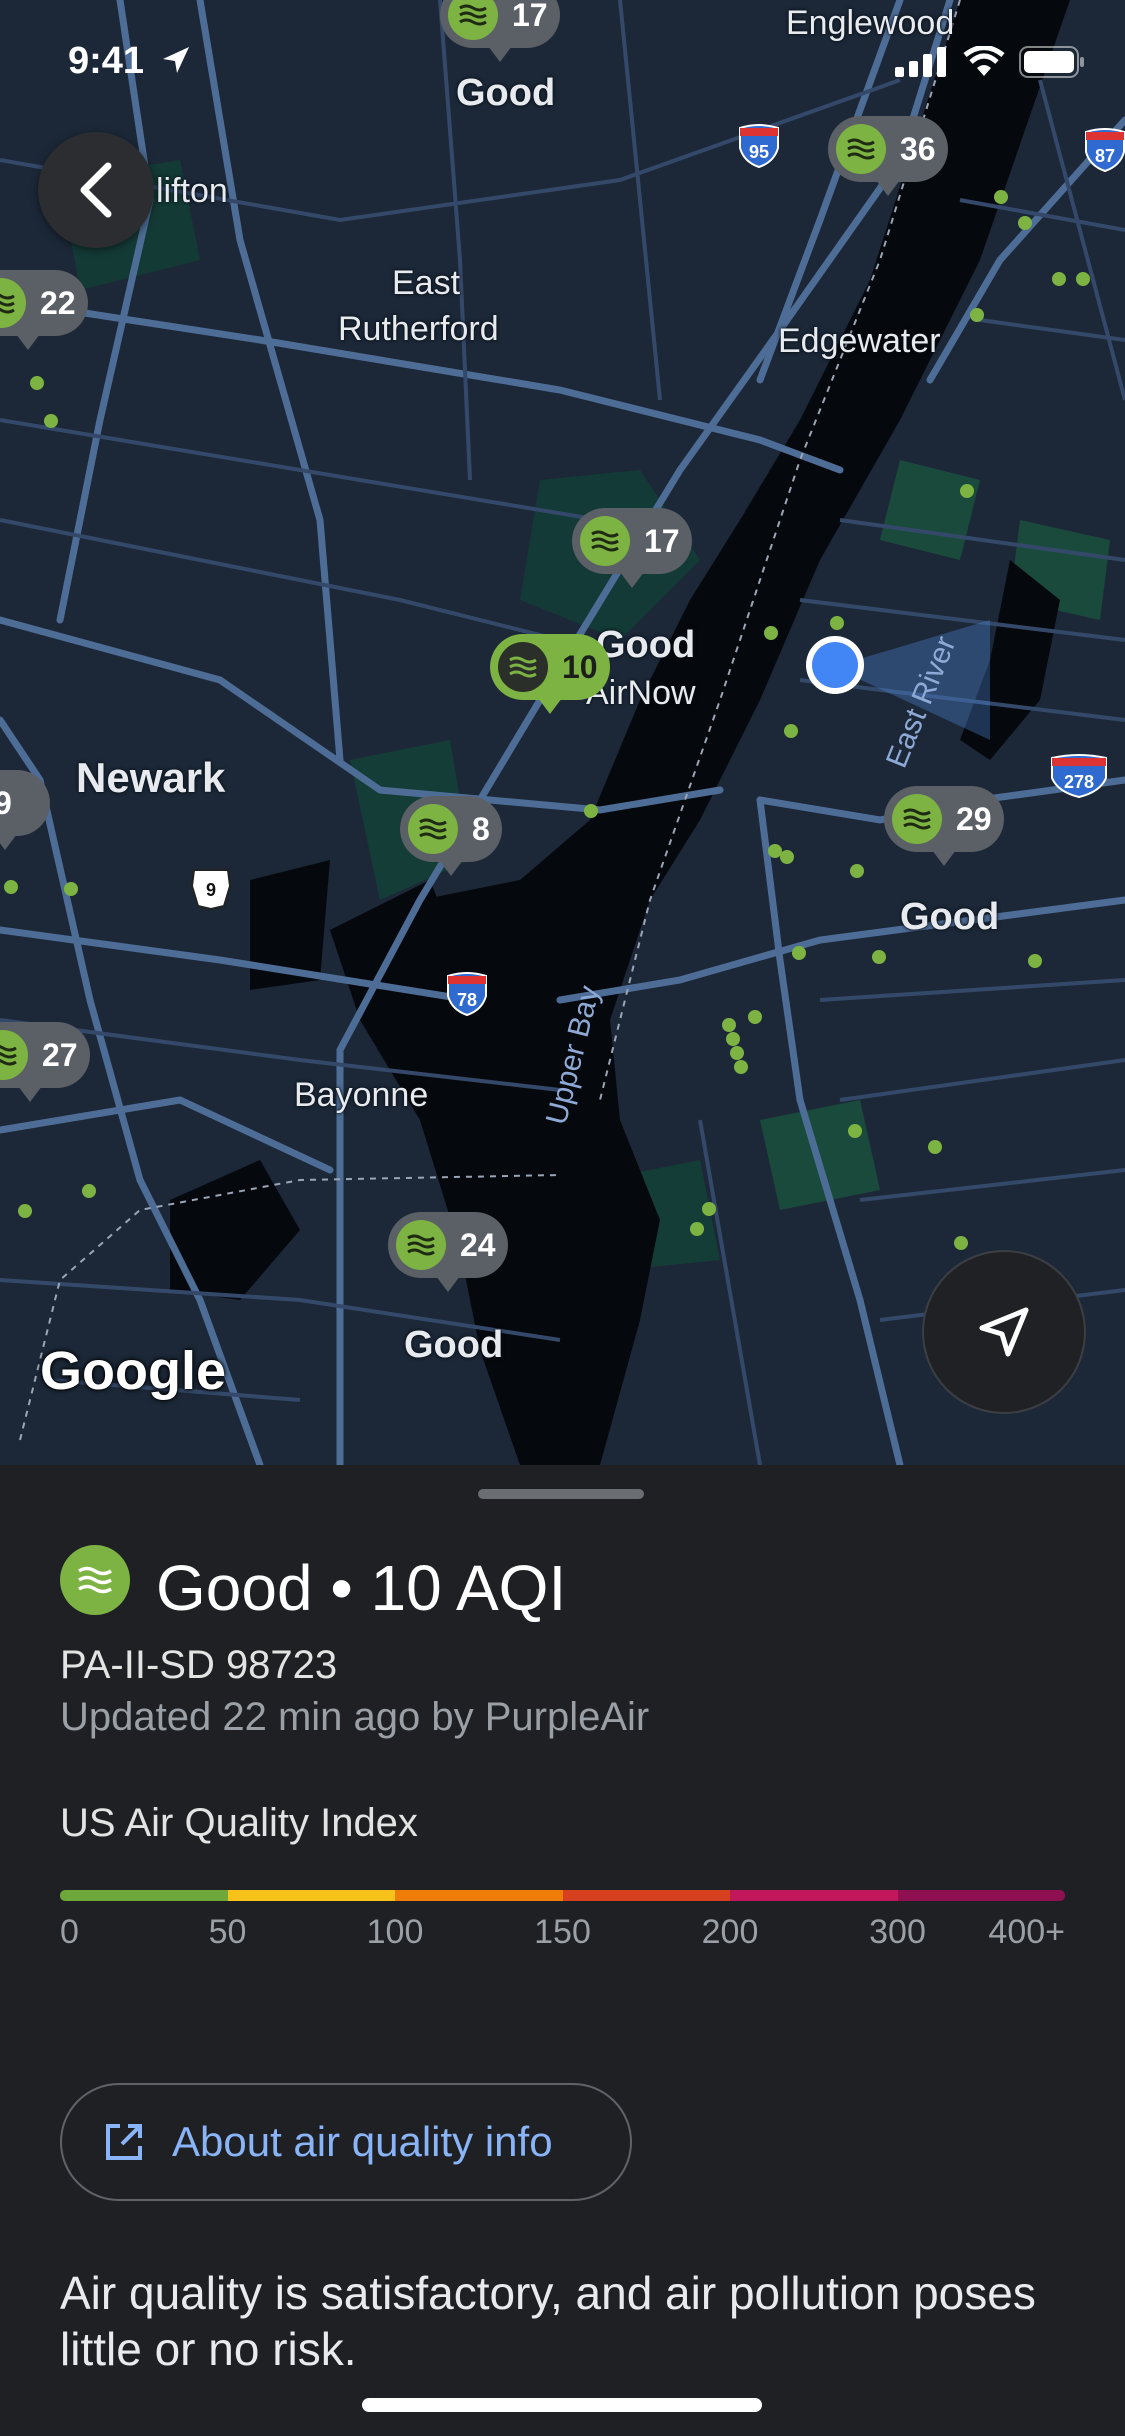 The height and width of the screenshot is (2436, 1125). I want to click on battery-icon, so click(1051, 62).